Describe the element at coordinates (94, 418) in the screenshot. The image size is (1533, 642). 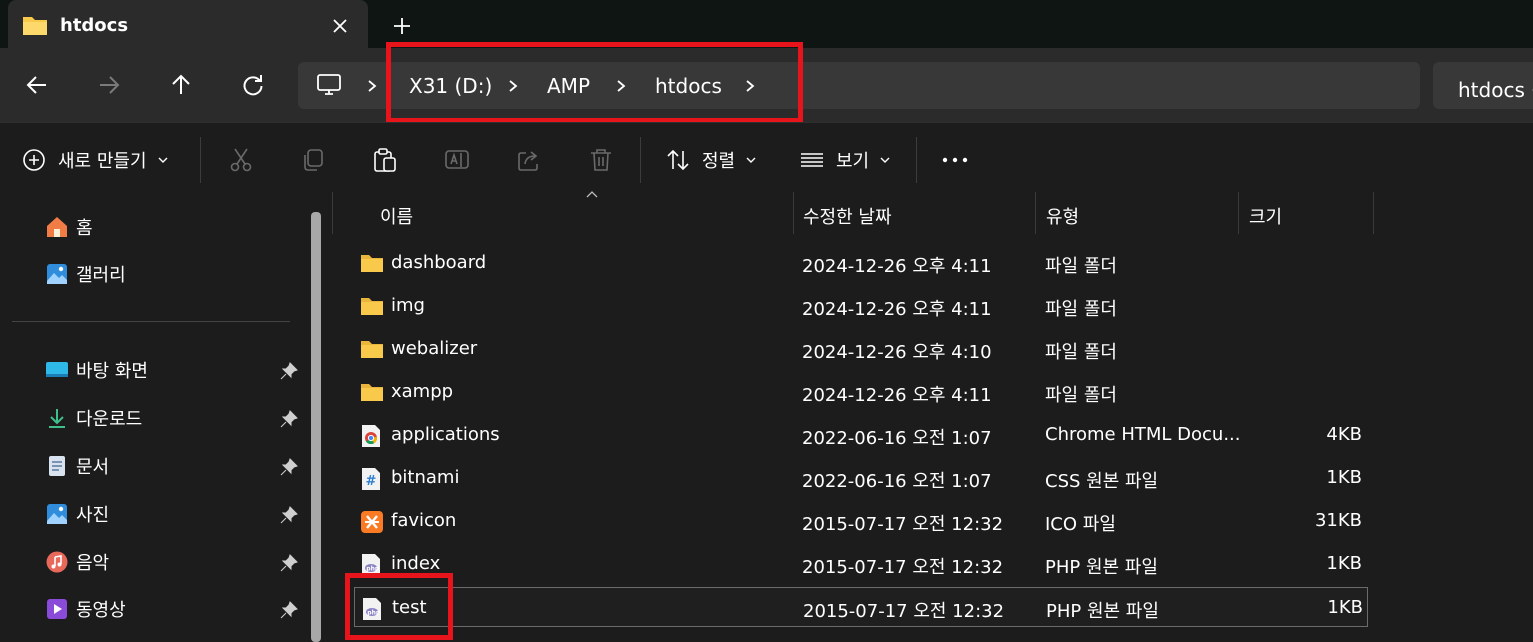
I see `sidebar-item-downloads: 다운로드` at that location.